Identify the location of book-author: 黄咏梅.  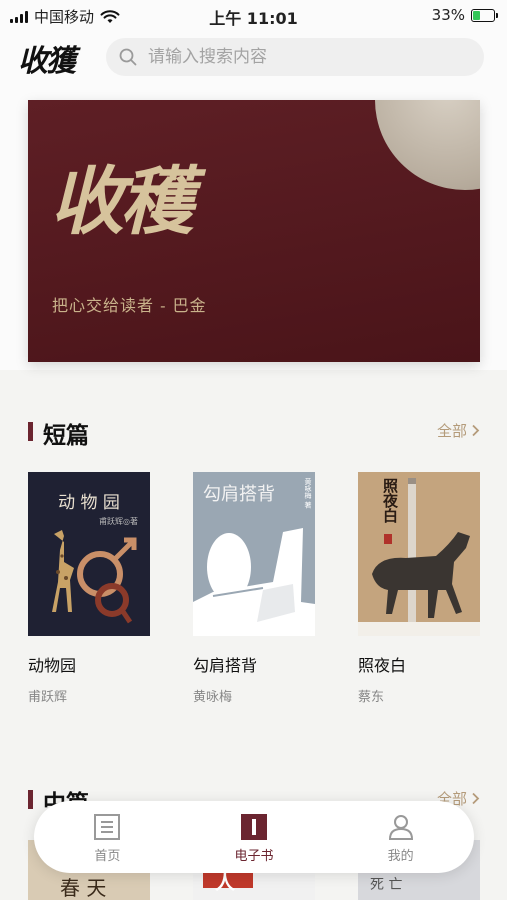
(213, 697).